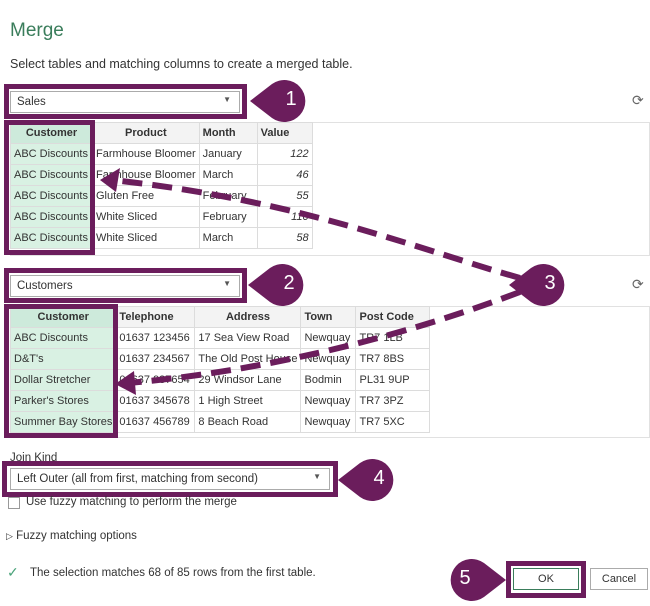 This screenshot has height=606, width=650. I want to click on callout-2: 2, so click(280, 285).